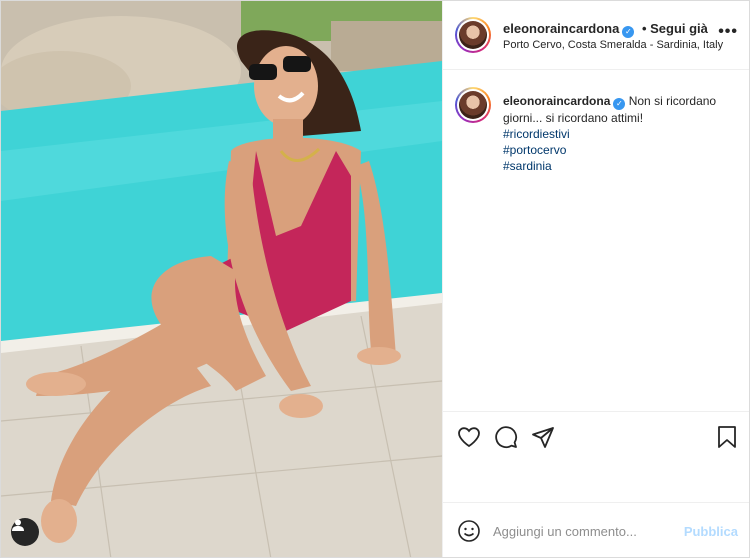 This screenshot has height=558, width=750. I want to click on emoji-icon, so click(469, 531).